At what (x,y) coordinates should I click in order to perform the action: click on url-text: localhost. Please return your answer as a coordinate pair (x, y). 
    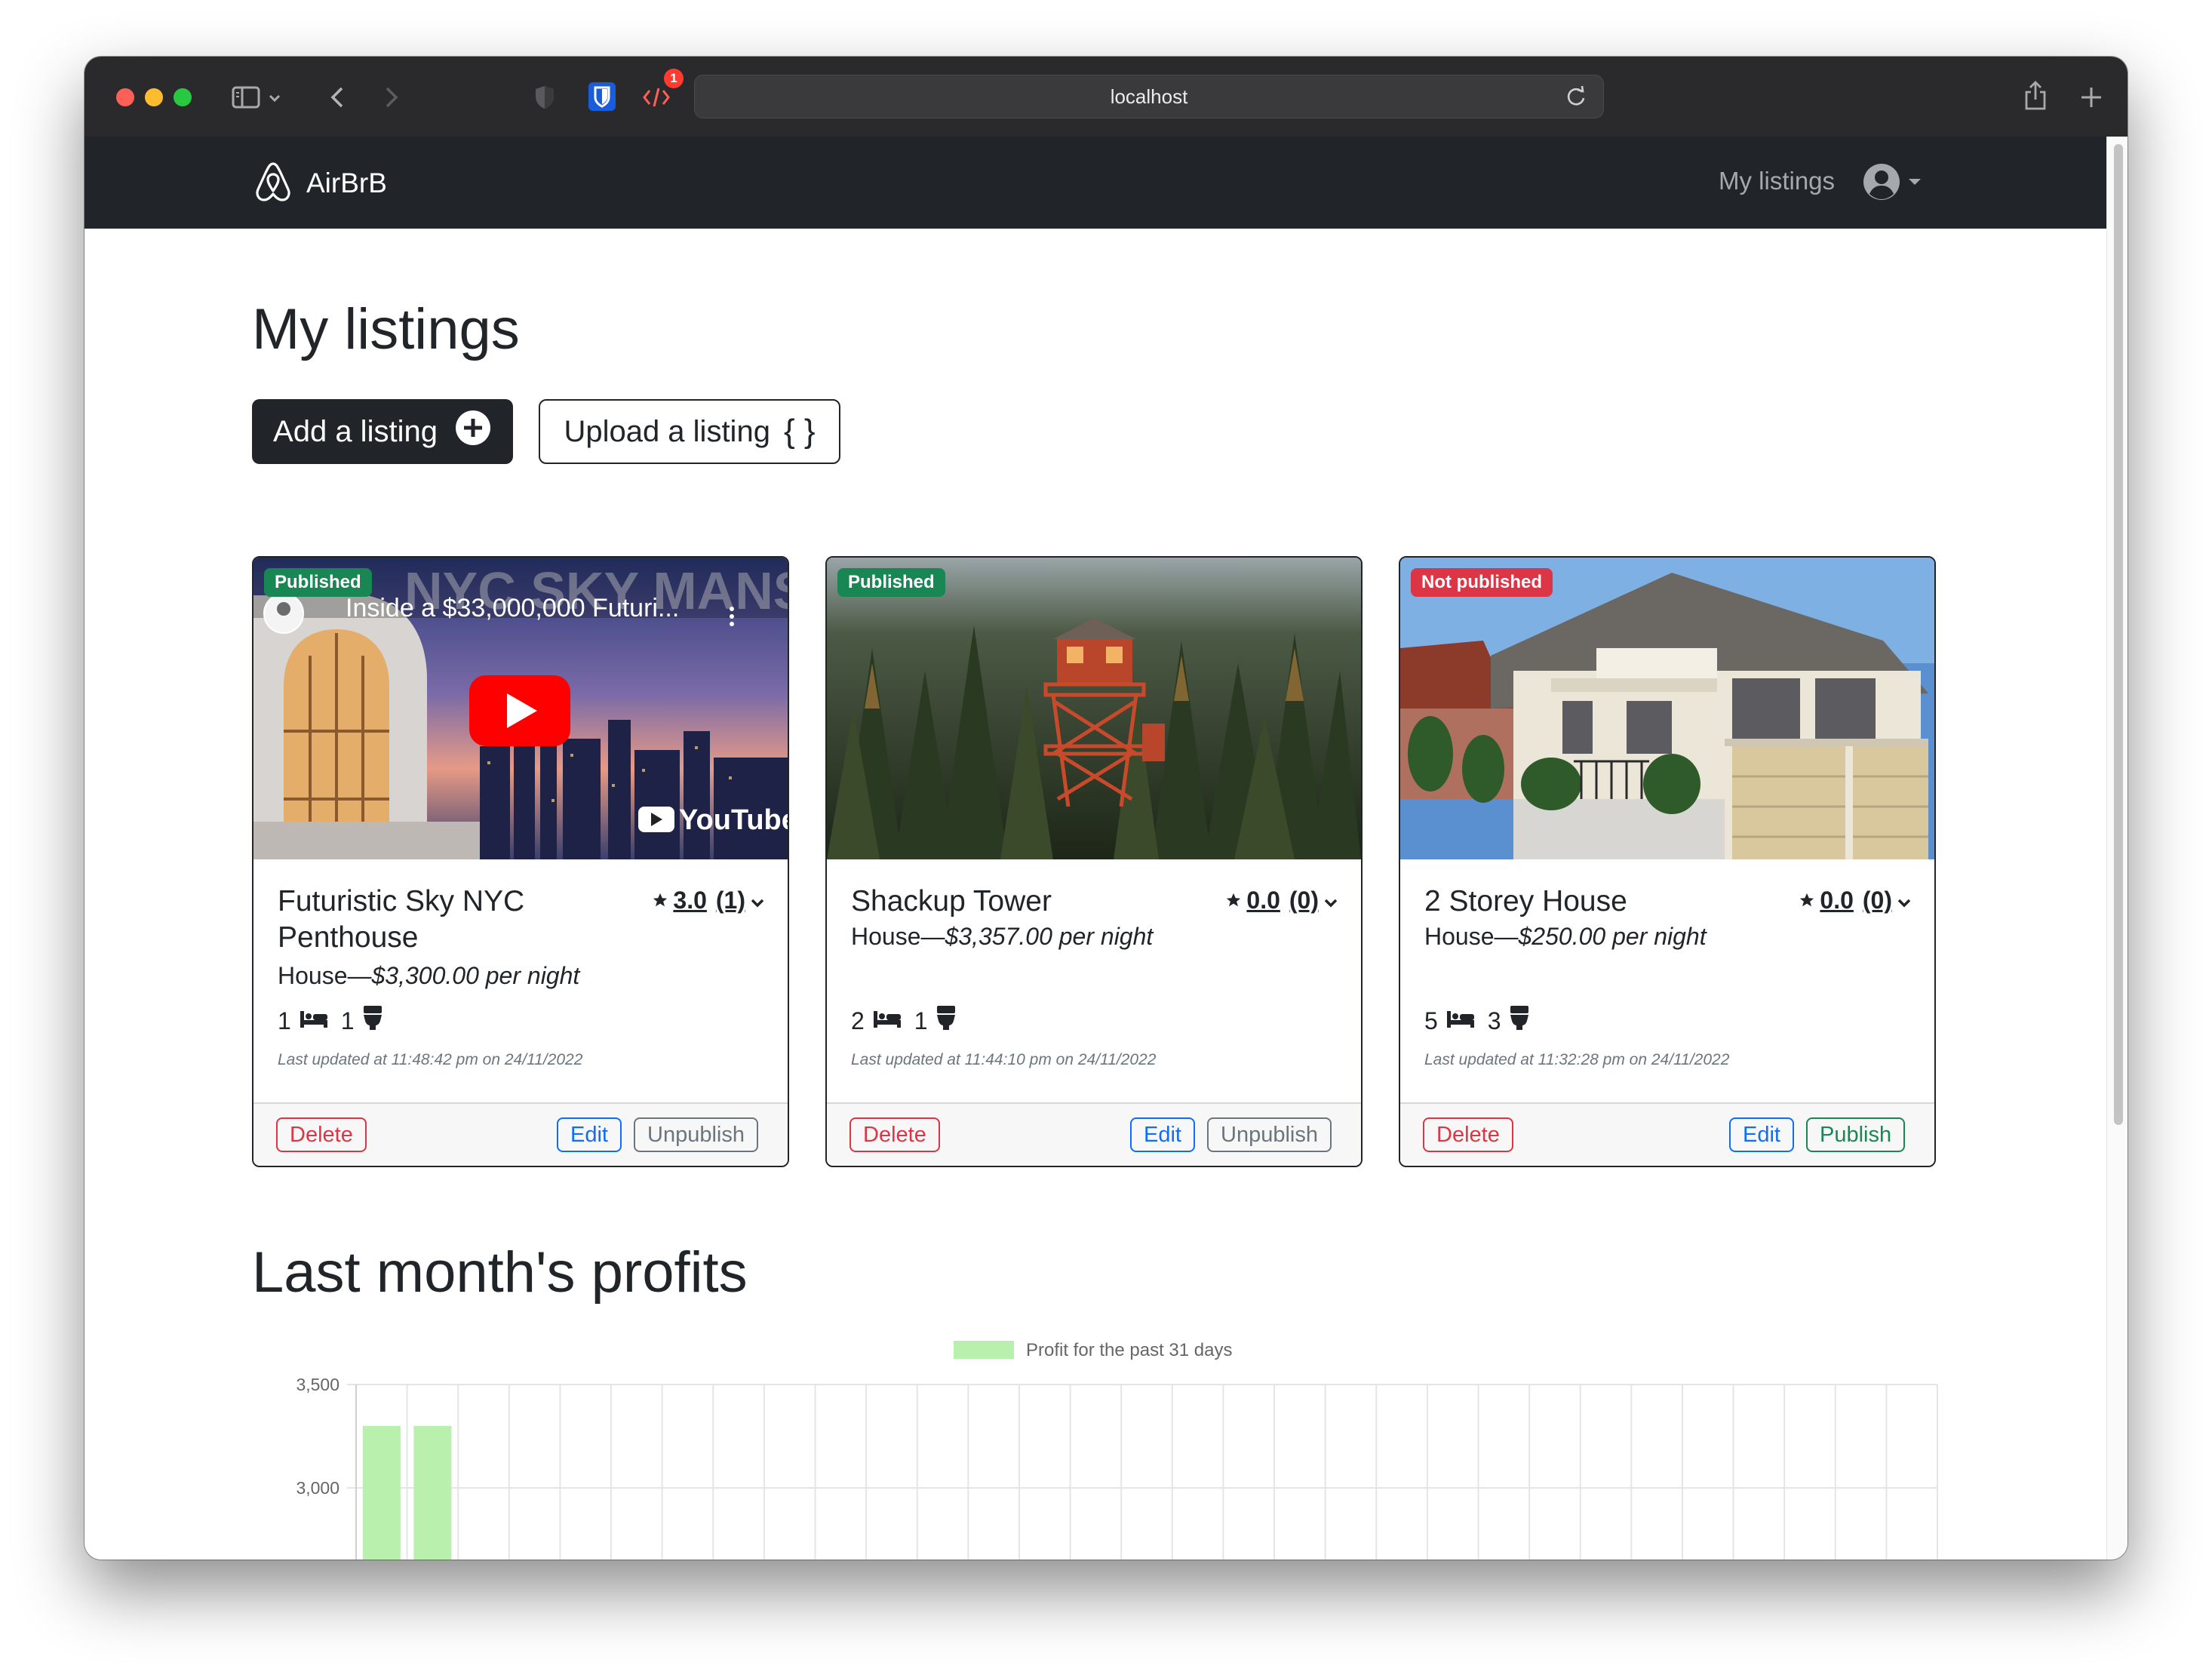
    Looking at the image, I should click on (1149, 96).